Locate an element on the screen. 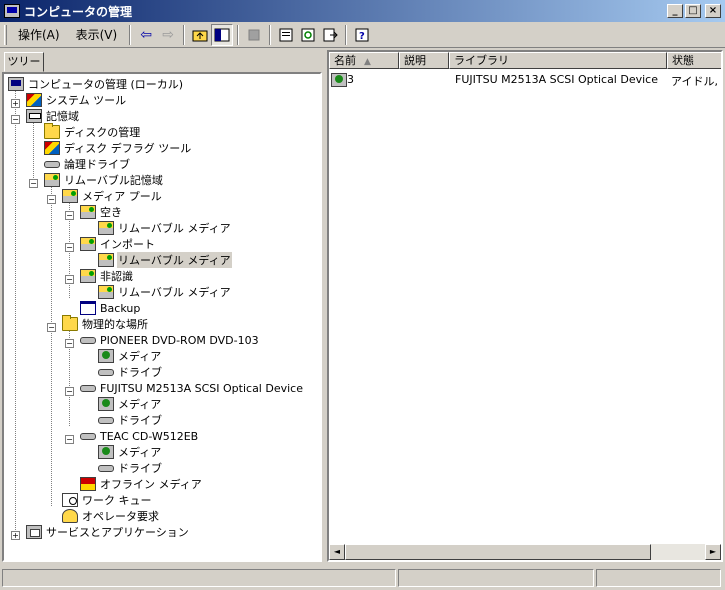  tree-item: ワーク キュー is located at coordinates (107, 500).